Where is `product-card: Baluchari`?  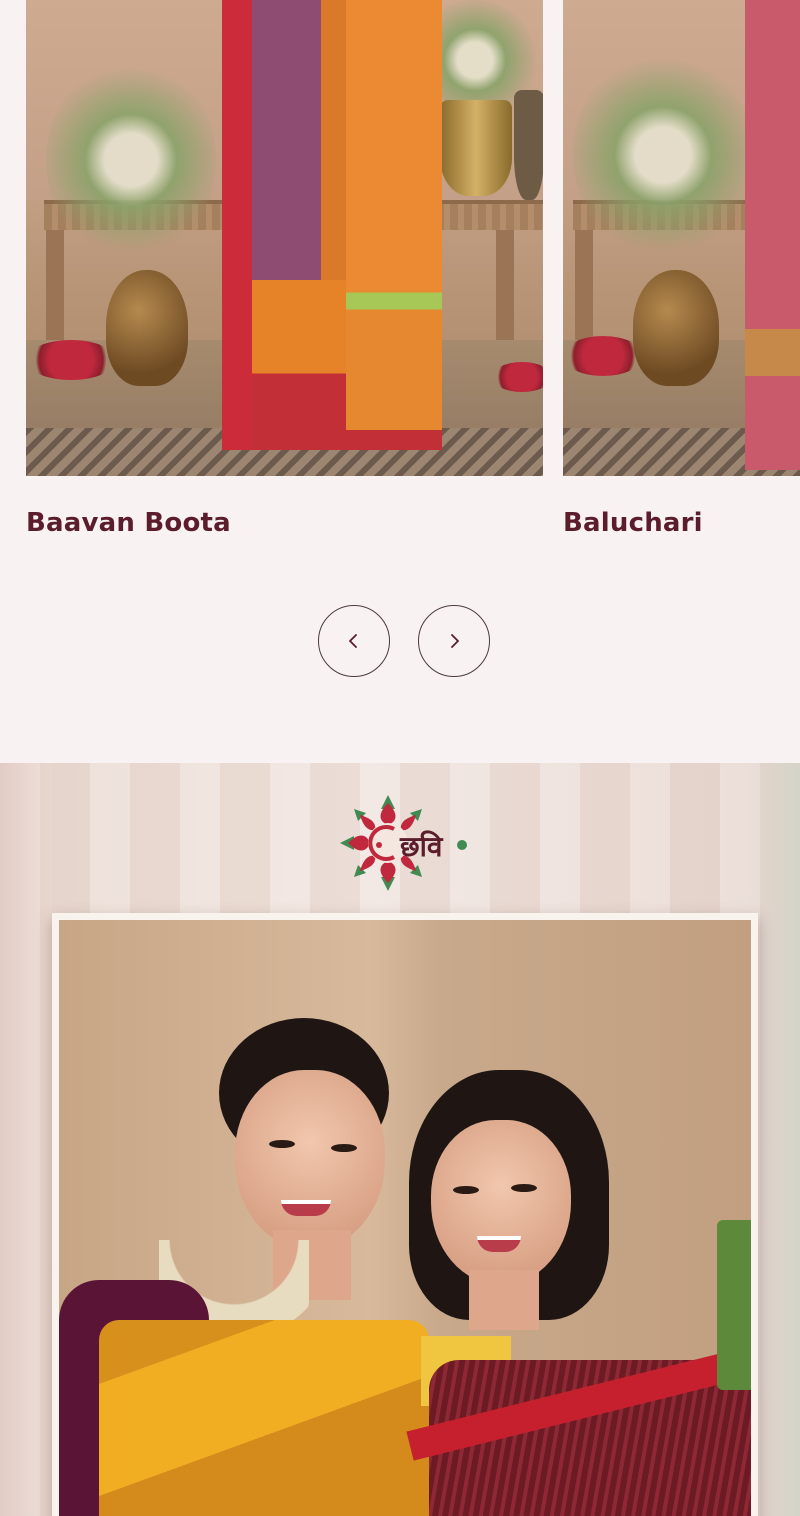 product-card: Baluchari is located at coordinates (681, 274).